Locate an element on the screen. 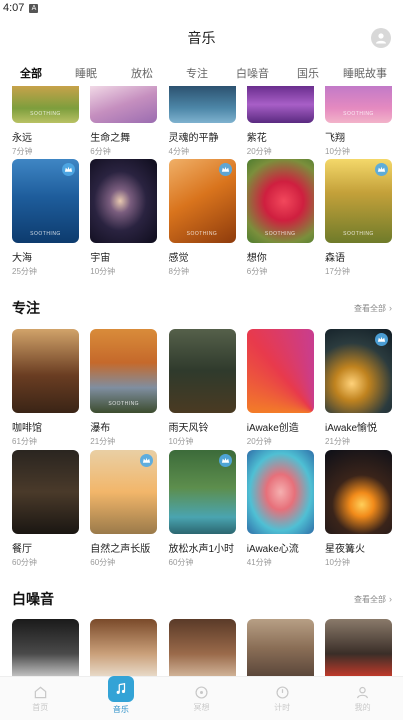 The image size is (403, 720). status-bar: 4:07 A is located at coordinates (201, 8).